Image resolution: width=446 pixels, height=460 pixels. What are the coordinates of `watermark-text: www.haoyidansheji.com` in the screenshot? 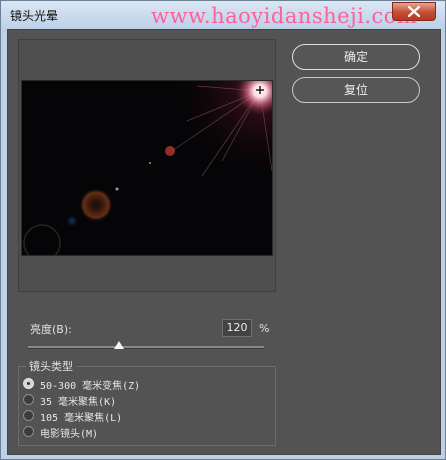 It's located at (284, 16).